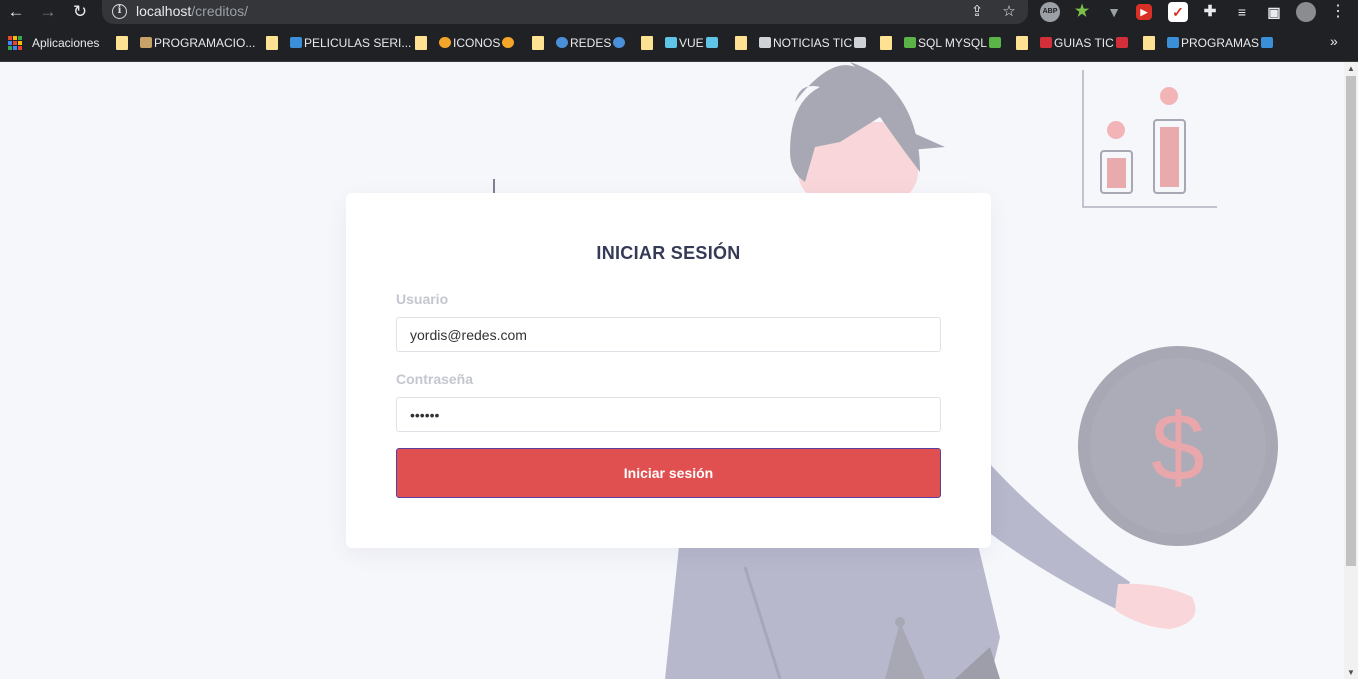 Image resolution: width=1358 pixels, height=679 pixels. What do you see at coordinates (146, 42) in the screenshot?
I see `person-emoji-icon` at bounding box center [146, 42].